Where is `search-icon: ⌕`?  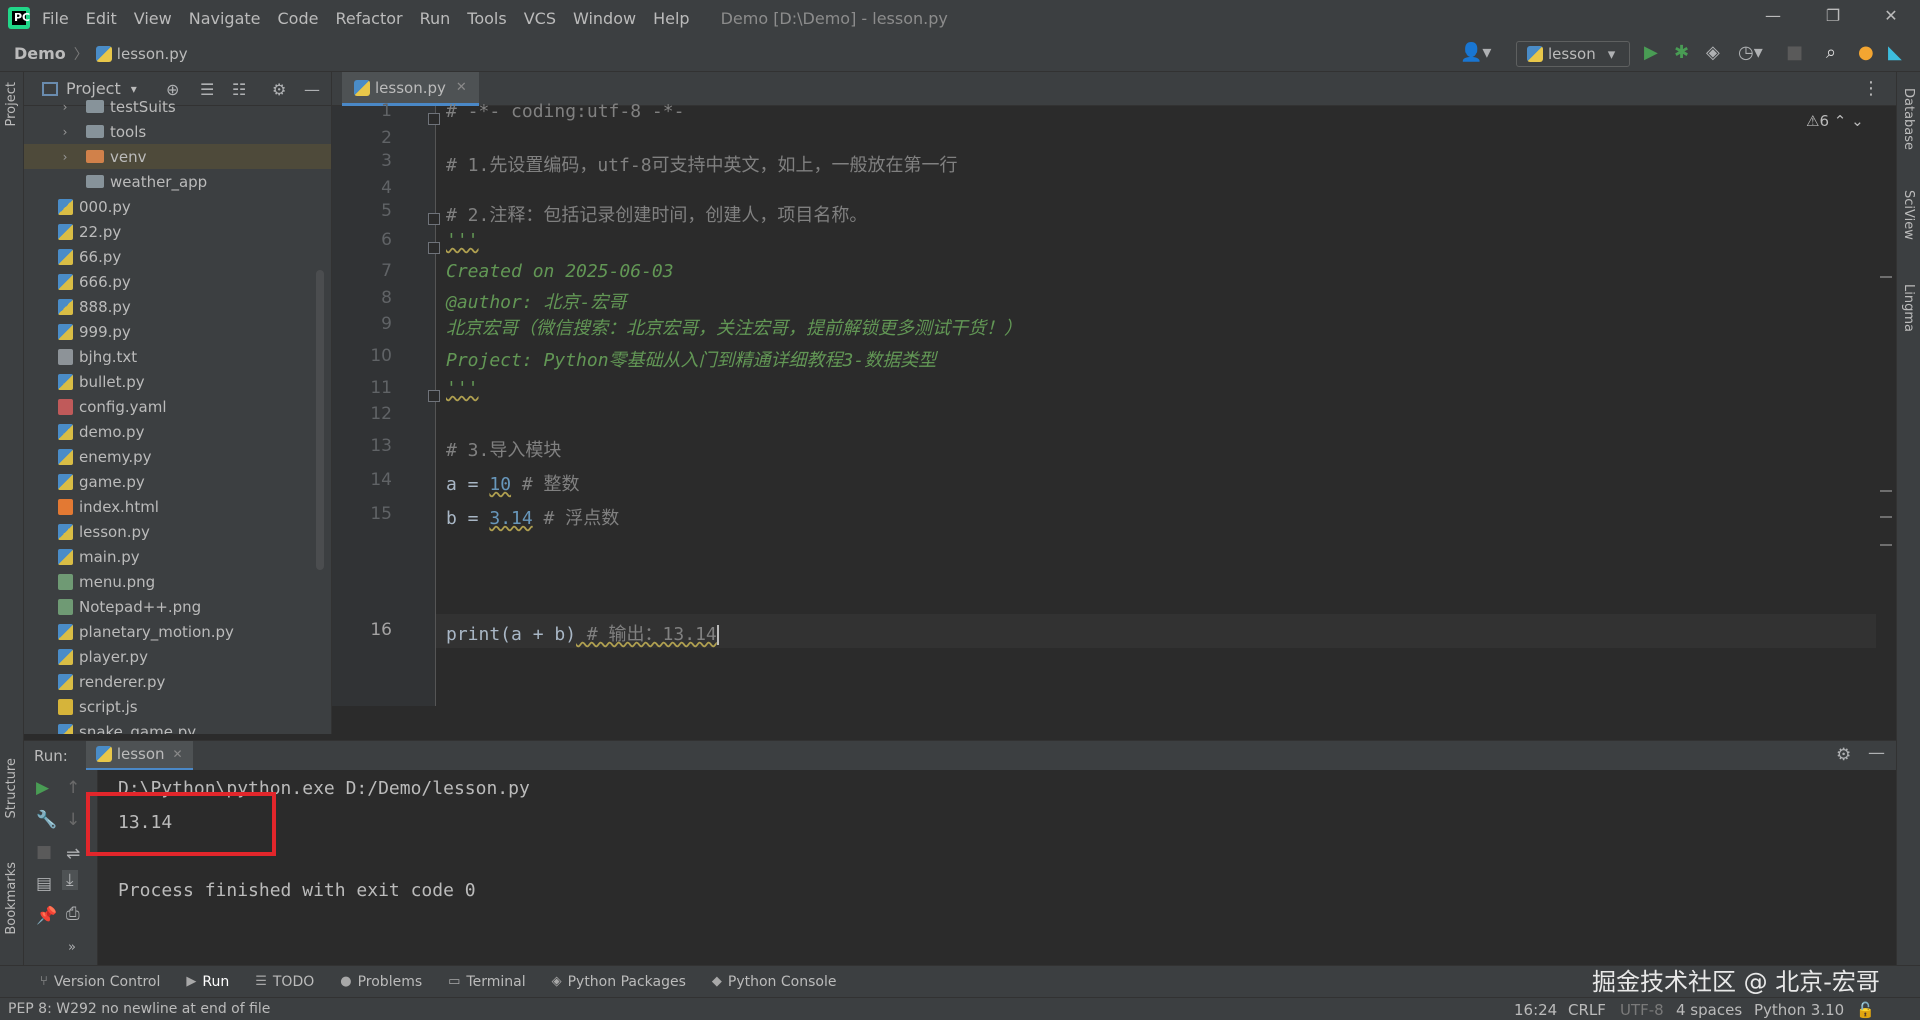 search-icon: ⌕ is located at coordinates (1831, 52).